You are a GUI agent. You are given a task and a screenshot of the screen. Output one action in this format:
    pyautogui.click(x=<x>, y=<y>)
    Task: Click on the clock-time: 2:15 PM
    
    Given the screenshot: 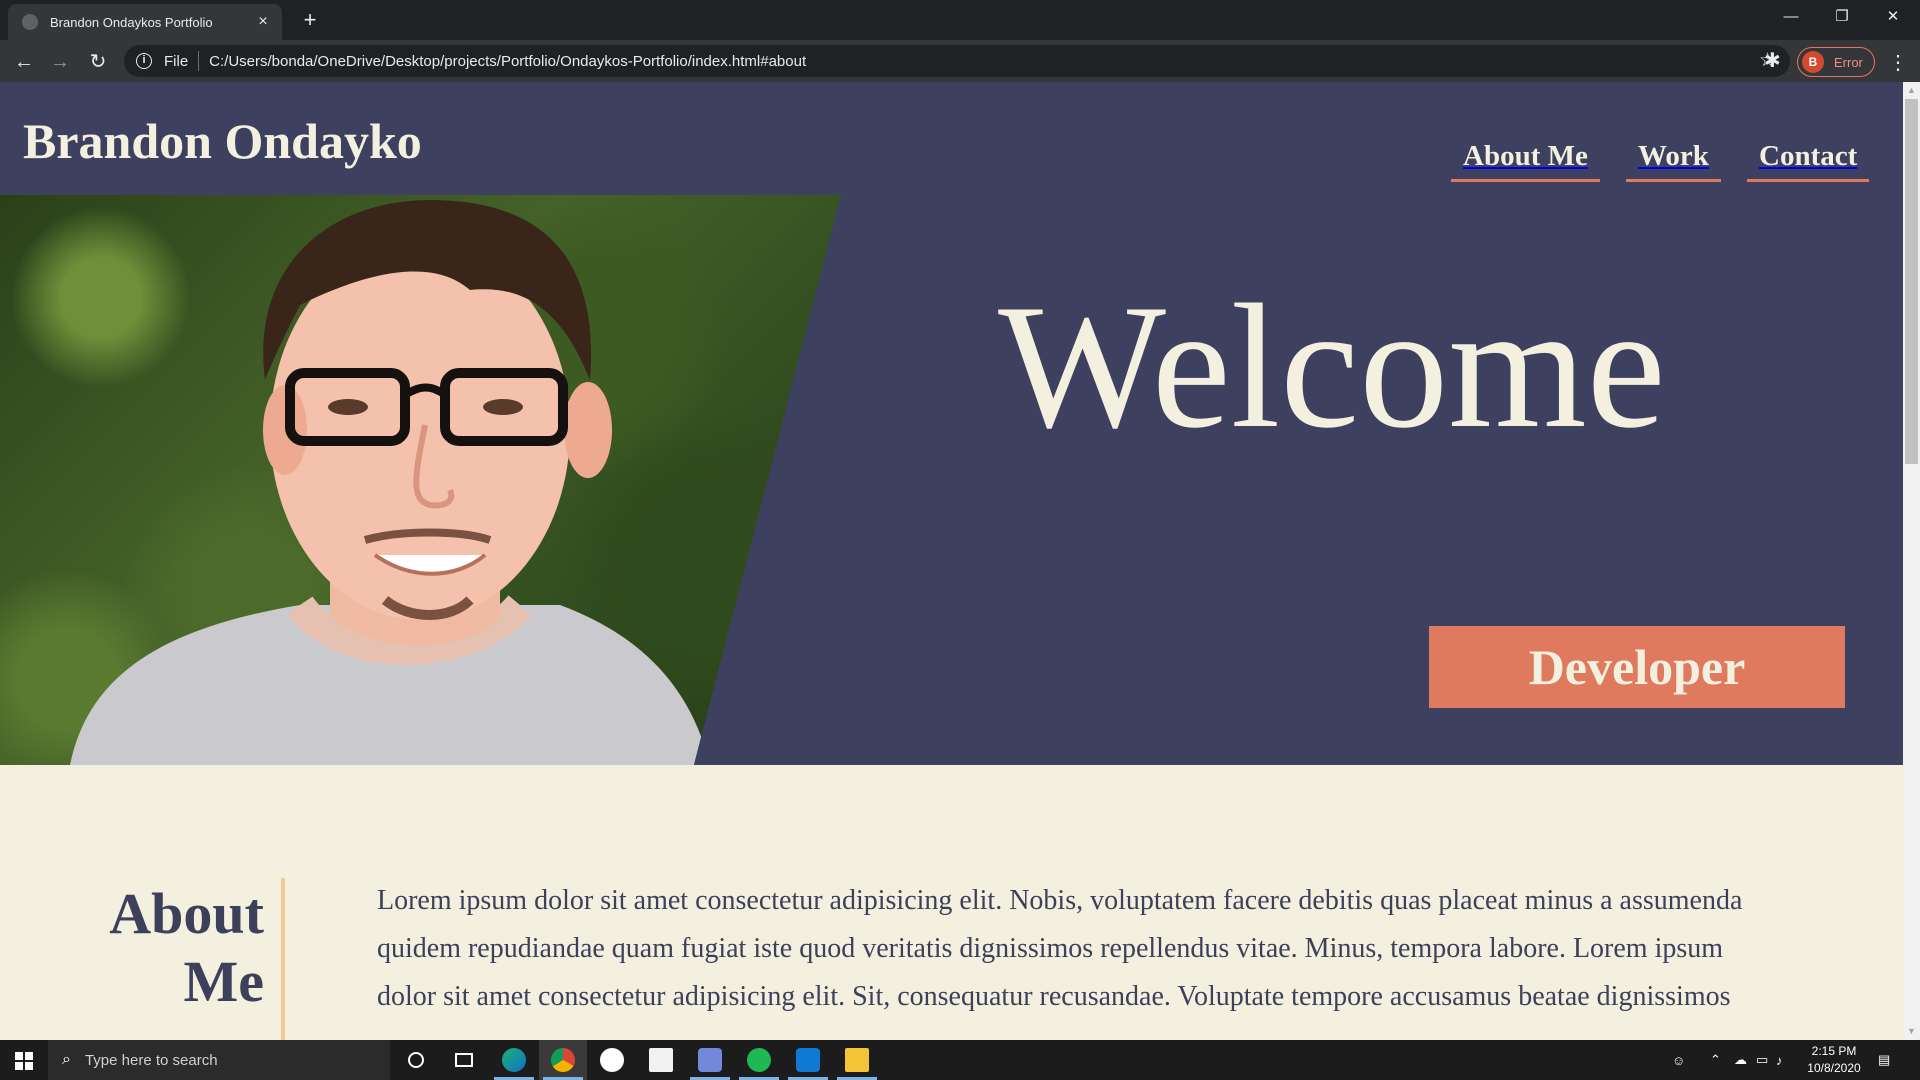 What is the action you would take?
    pyautogui.click(x=1834, y=1051)
    